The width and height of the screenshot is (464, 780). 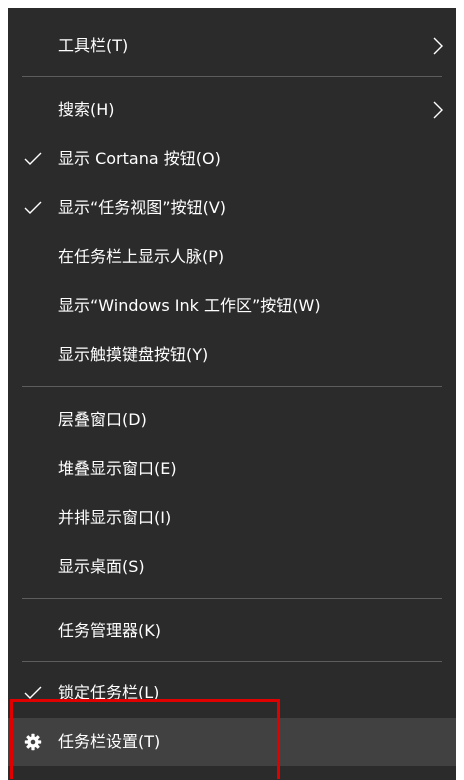 I want to click on menu-item-label: 任务栏设置(T), so click(x=109, y=741).